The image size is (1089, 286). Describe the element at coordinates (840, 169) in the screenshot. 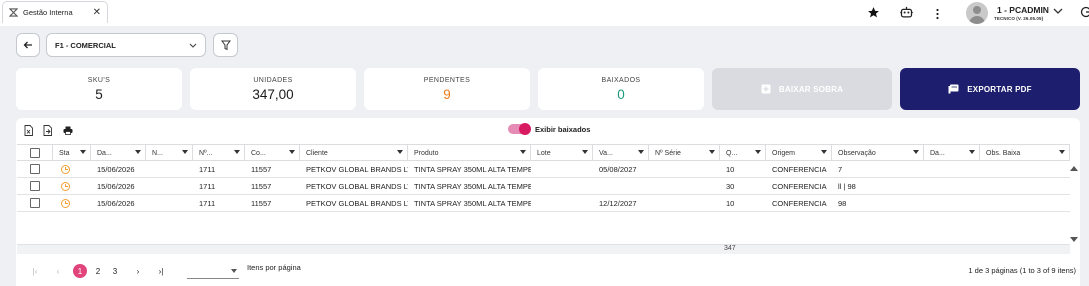

I see `cell-obs: 7` at that location.